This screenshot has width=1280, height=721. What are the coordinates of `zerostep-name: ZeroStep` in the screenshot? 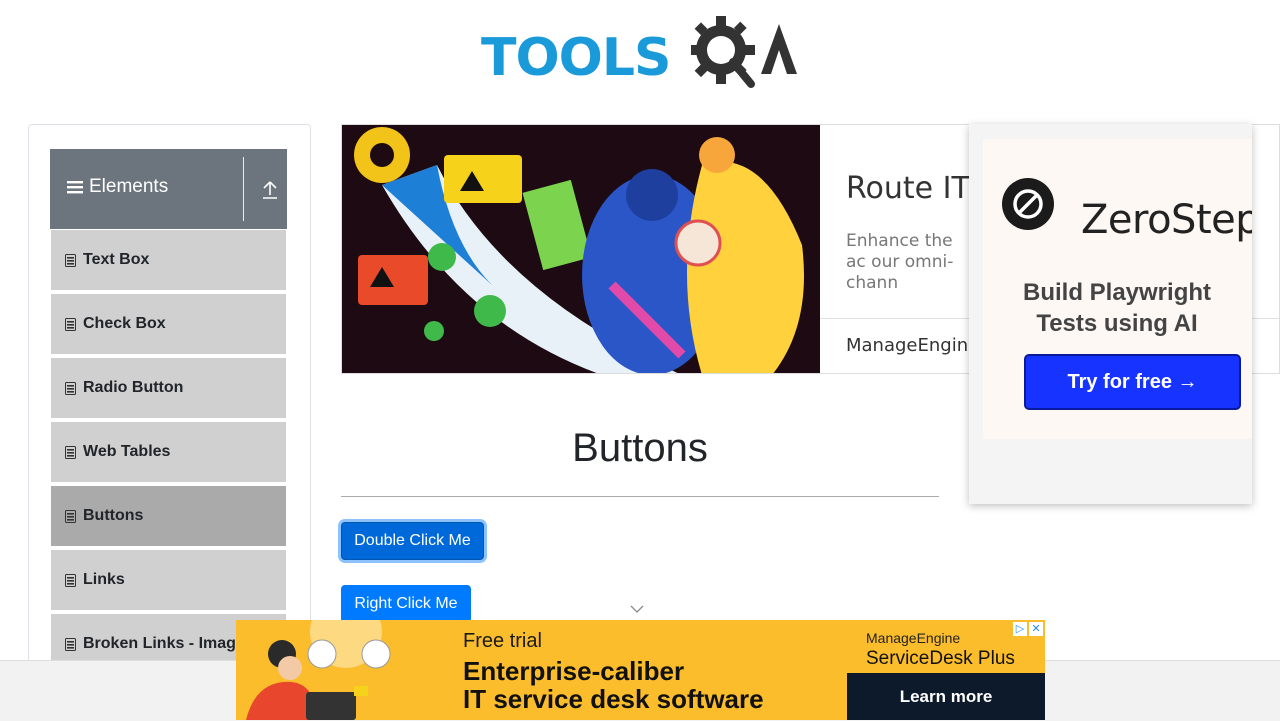 It's located at (1166, 220).